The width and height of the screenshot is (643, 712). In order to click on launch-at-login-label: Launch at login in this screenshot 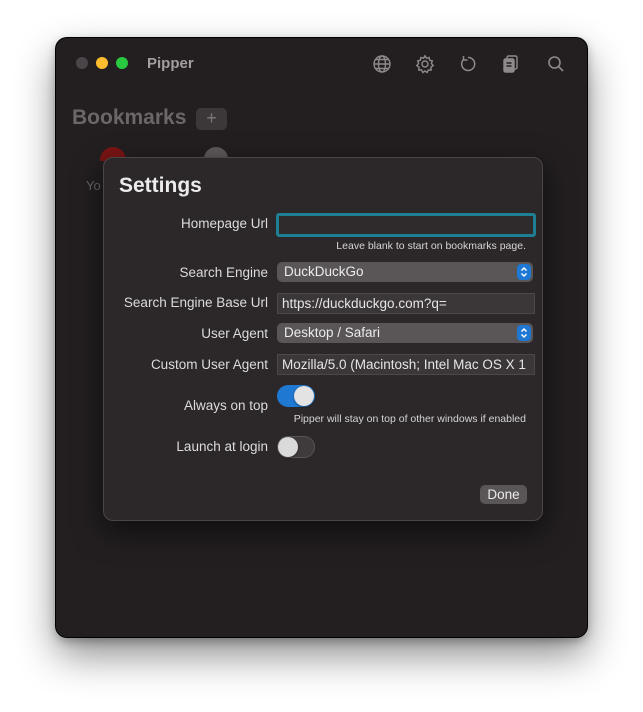, I will do `click(222, 446)`.